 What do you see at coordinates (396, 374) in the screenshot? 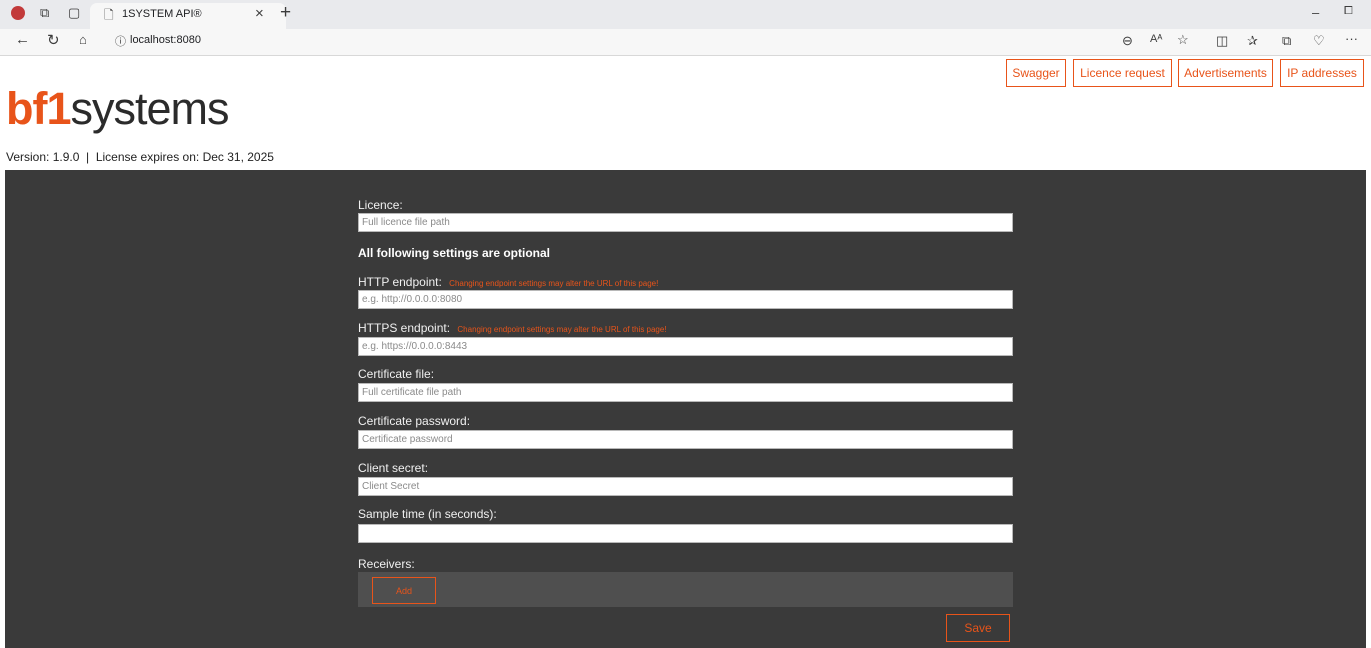
I see `certificate-file-label: Certificate file:` at bounding box center [396, 374].